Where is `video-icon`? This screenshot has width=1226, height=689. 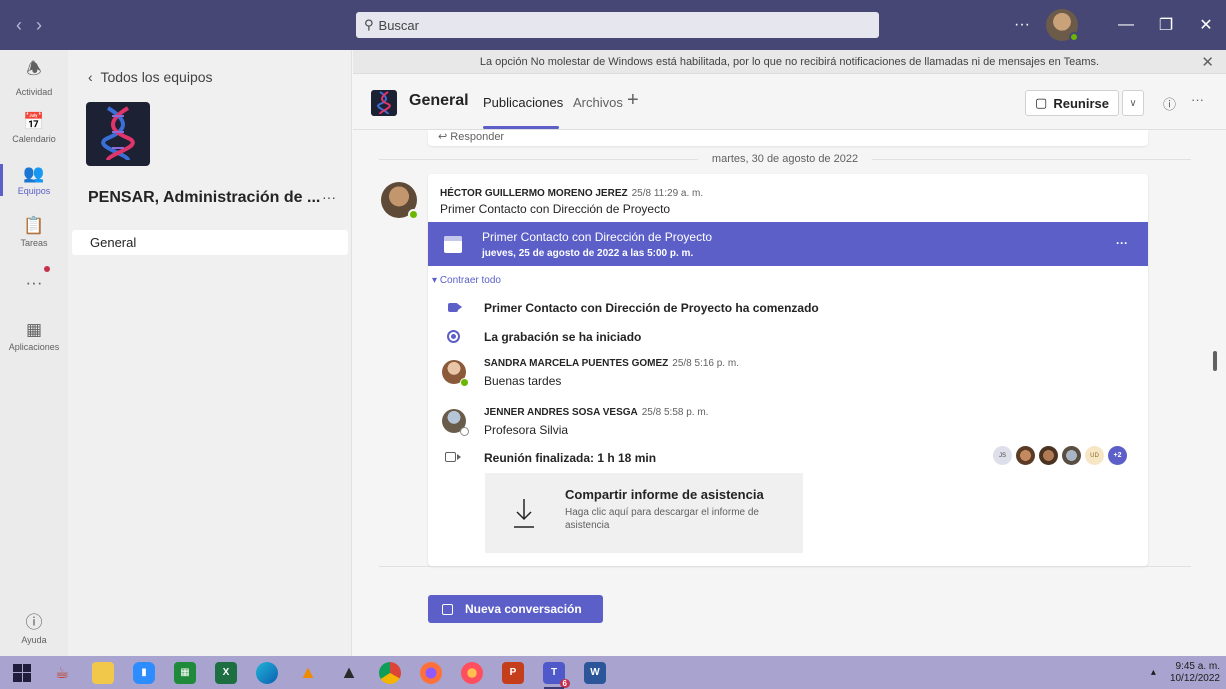 video-icon is located at coordinates (453, 308).